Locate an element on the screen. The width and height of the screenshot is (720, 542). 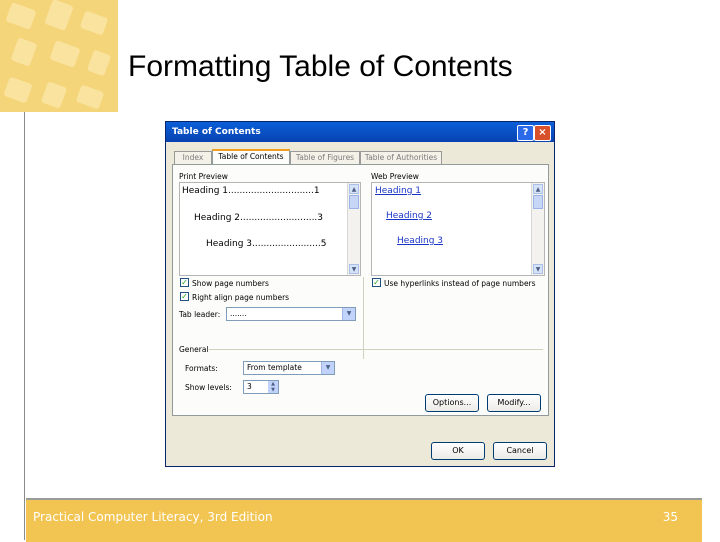
use-hyperlinks-checkbox: ✓ is located at coordinates (376, 282).